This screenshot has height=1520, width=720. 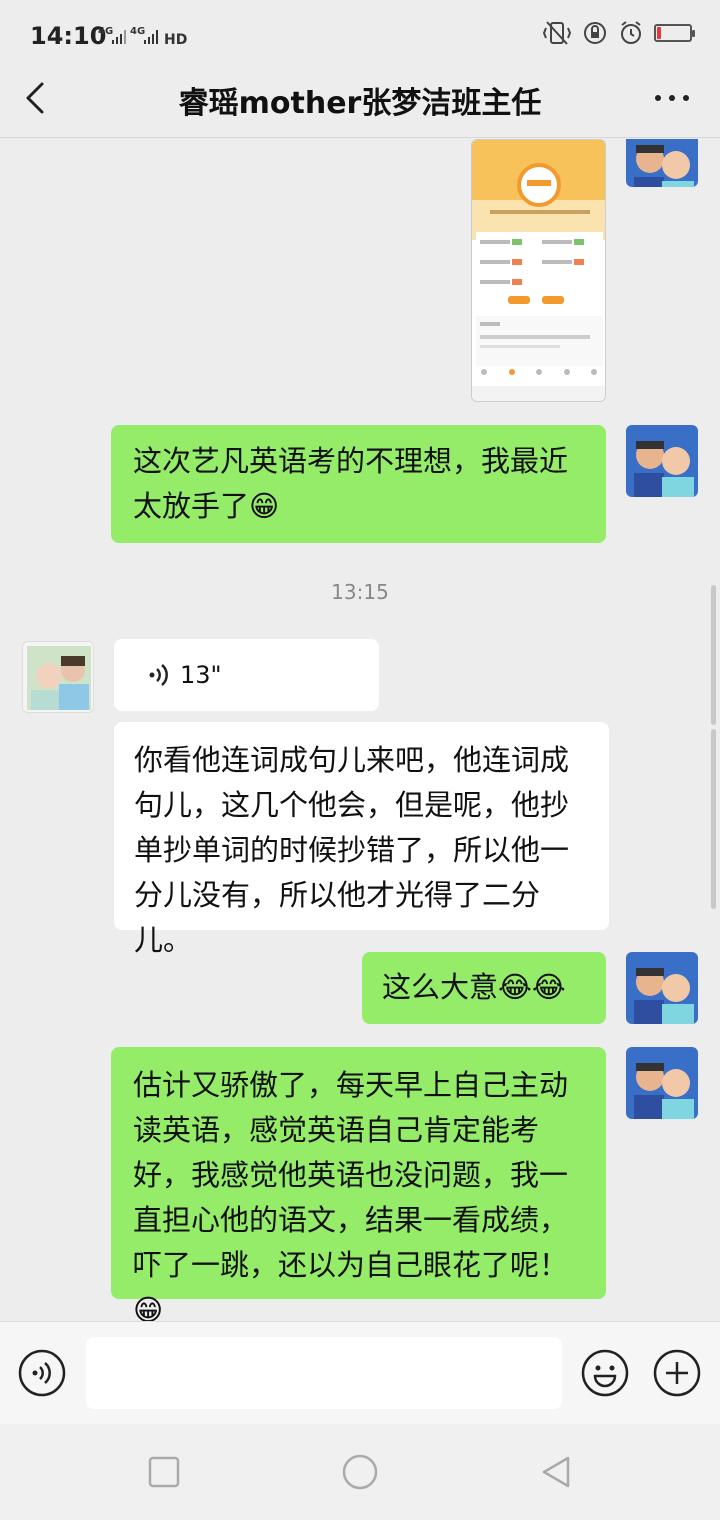 I want to click on chat-header: 睿瑶mother张梦洁班主任, so click(x=360, y=100).